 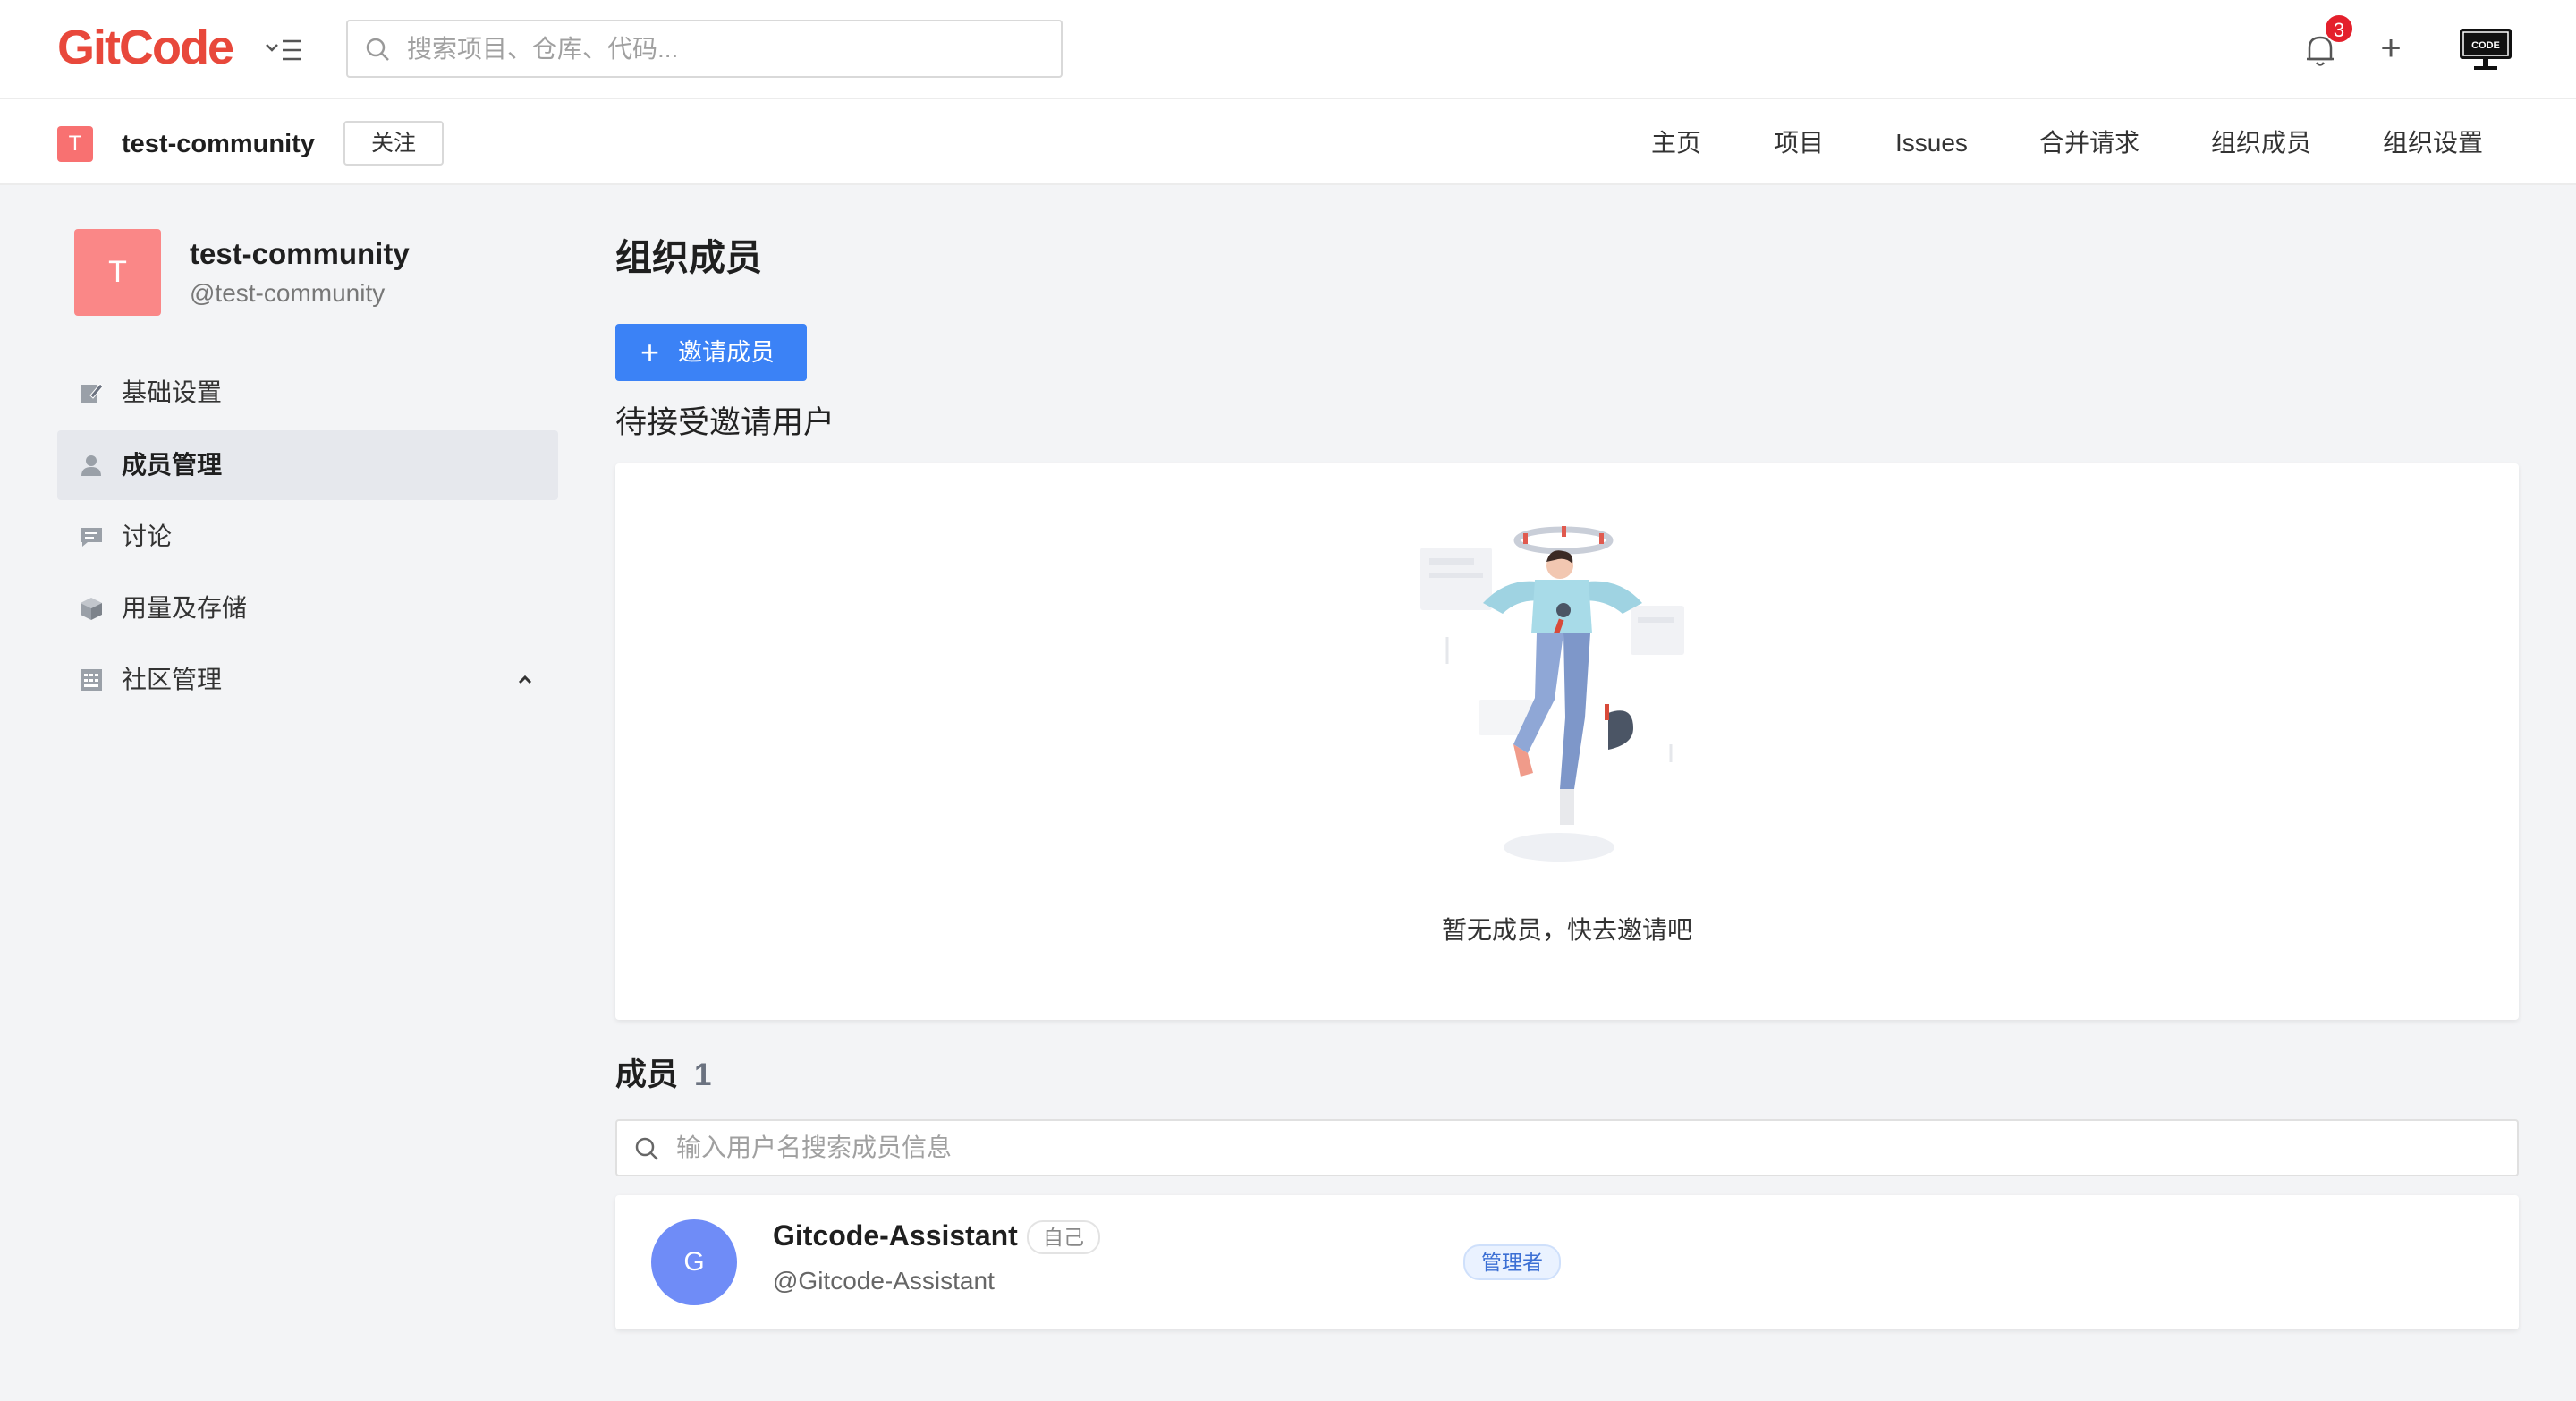 I want to click on sidebar-item-label: 社区管理, so click(x=172, y=679).